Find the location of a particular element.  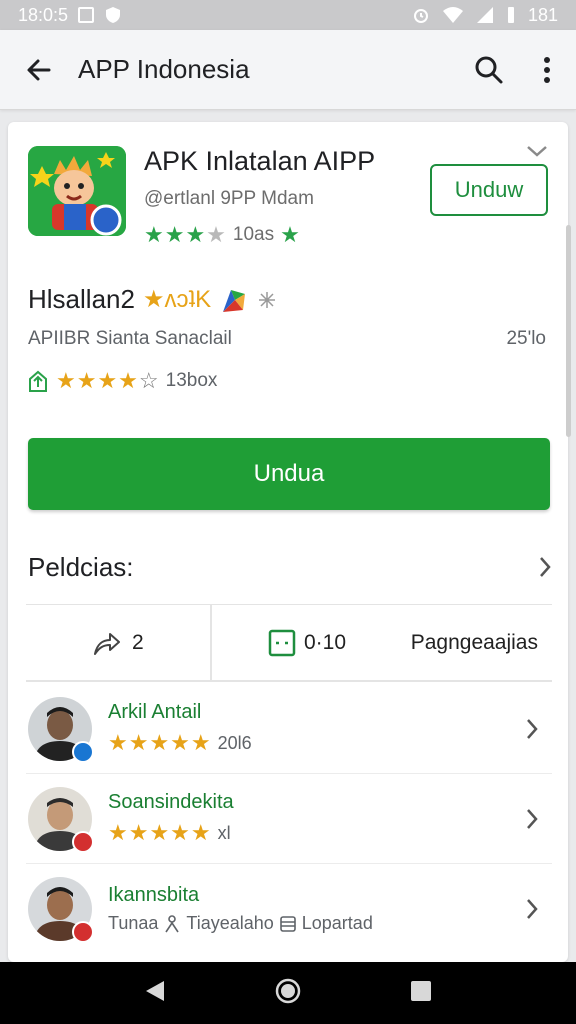

back-button is located at coordinates (39, 70).